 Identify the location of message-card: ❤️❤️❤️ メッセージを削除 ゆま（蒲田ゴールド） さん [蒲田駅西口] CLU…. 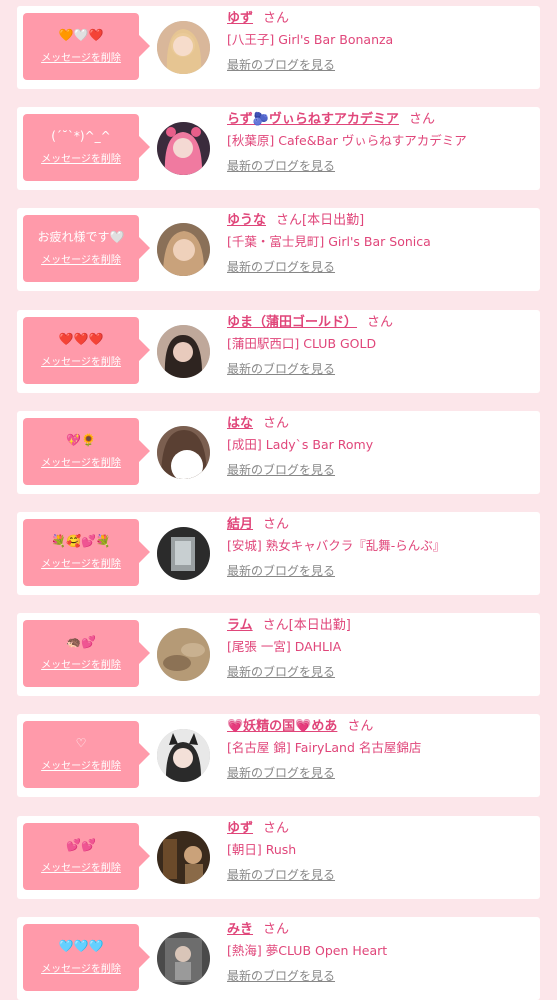
(278, 351).